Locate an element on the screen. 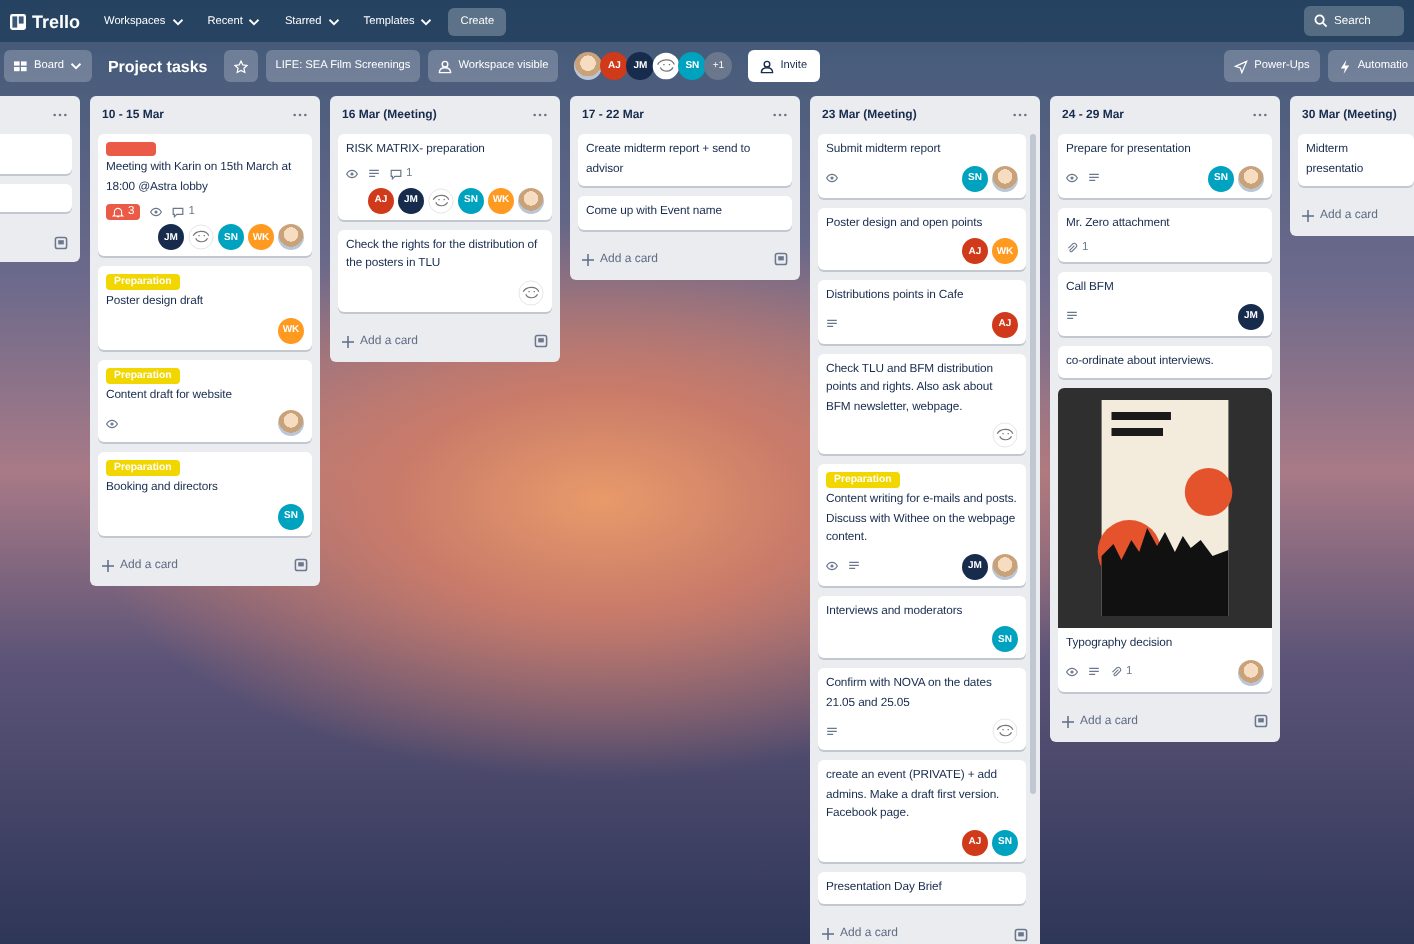 Image resolution: width=1414 pixels, height=944 pixels. person-icon is located at coordinates (767, 66).